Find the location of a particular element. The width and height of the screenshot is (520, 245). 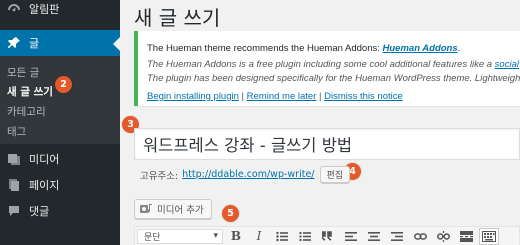

quote-icon is located at coordinates (327, 236).